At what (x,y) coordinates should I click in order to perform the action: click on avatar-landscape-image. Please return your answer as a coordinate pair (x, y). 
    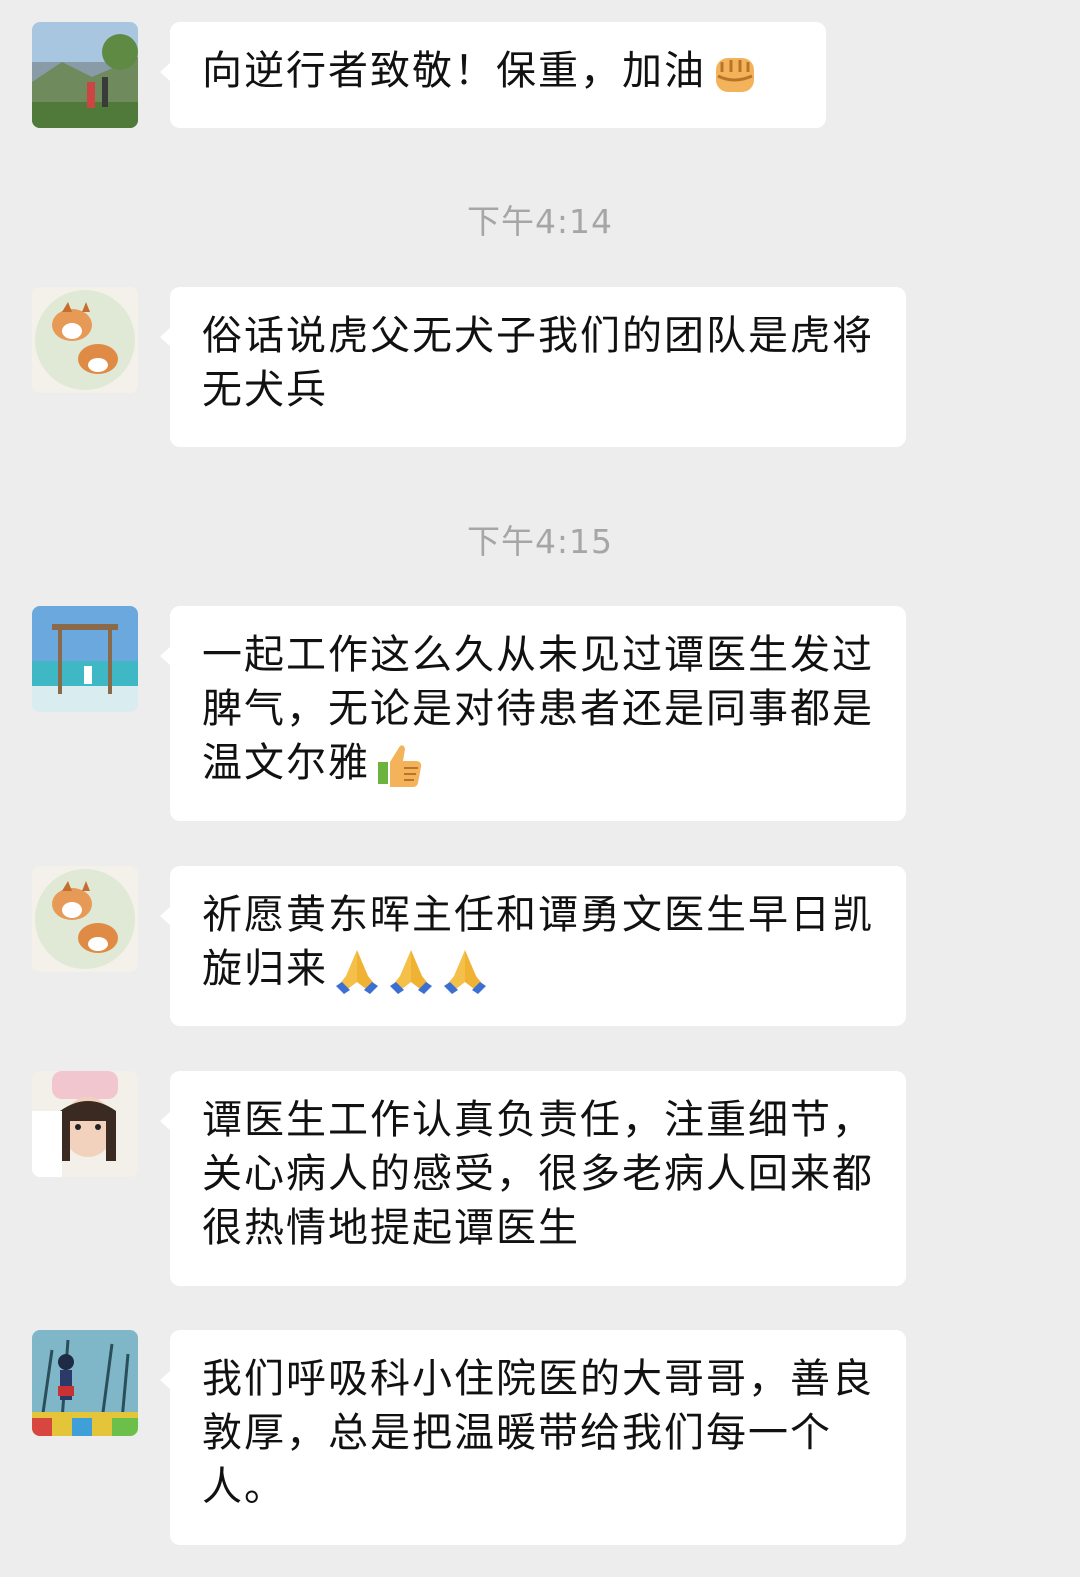
    Looking at the image, I should click on (85, 75).